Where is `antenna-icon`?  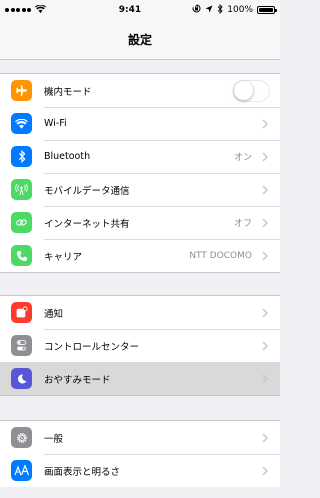
antenna-icon is located at coordinates (21, 189).